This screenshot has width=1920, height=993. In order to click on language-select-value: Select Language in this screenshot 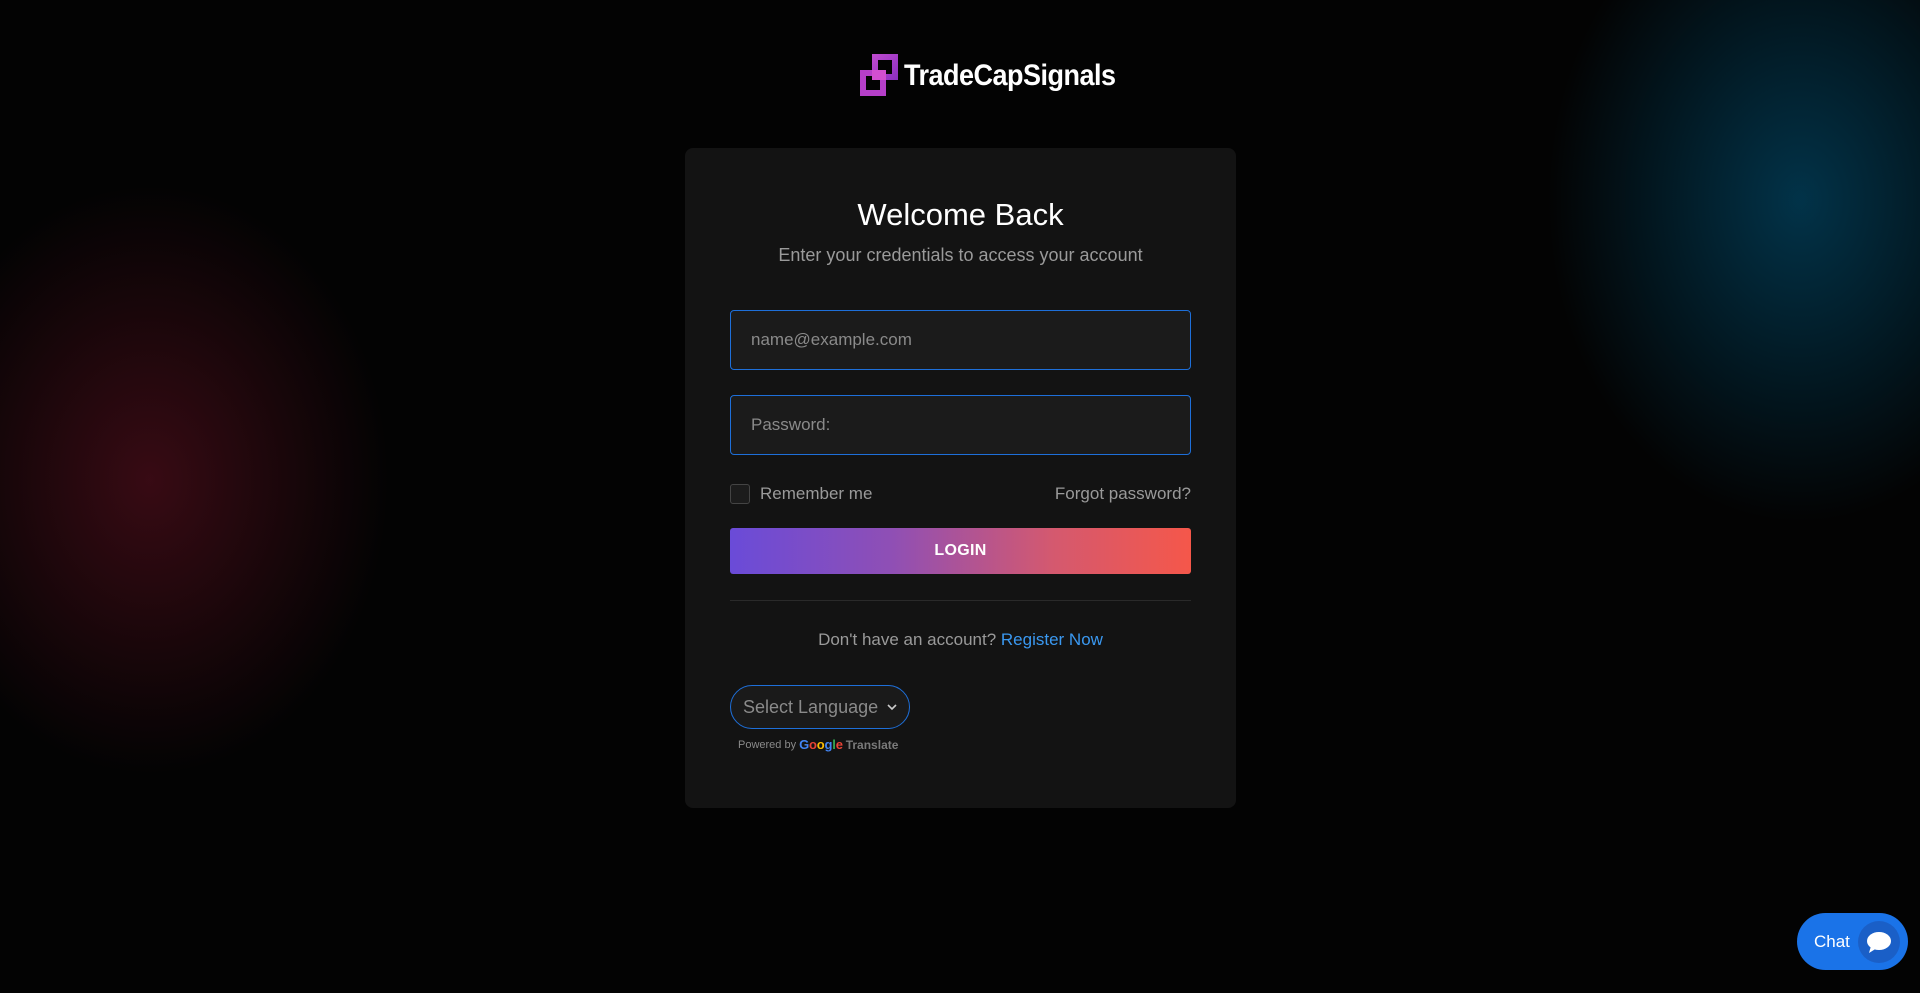, I will do `click(811, 706)`.